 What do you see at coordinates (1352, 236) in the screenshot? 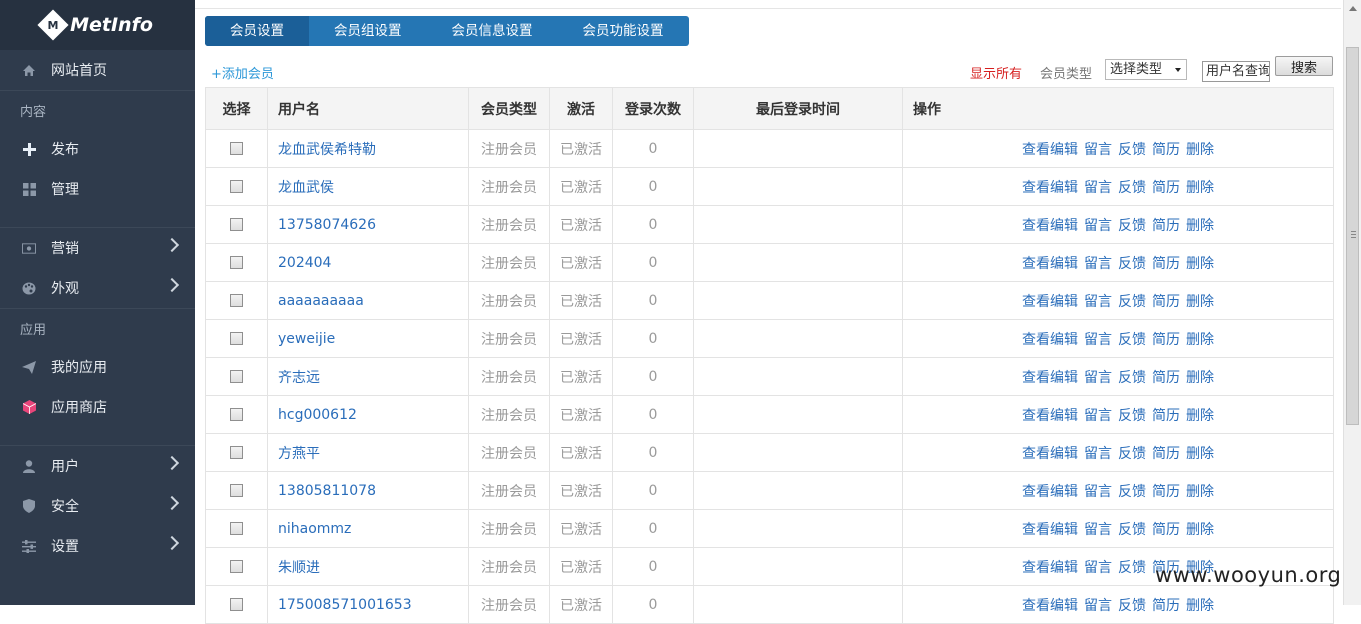
I see `scrollbar-thumb` at bounding box center [1352, 236].